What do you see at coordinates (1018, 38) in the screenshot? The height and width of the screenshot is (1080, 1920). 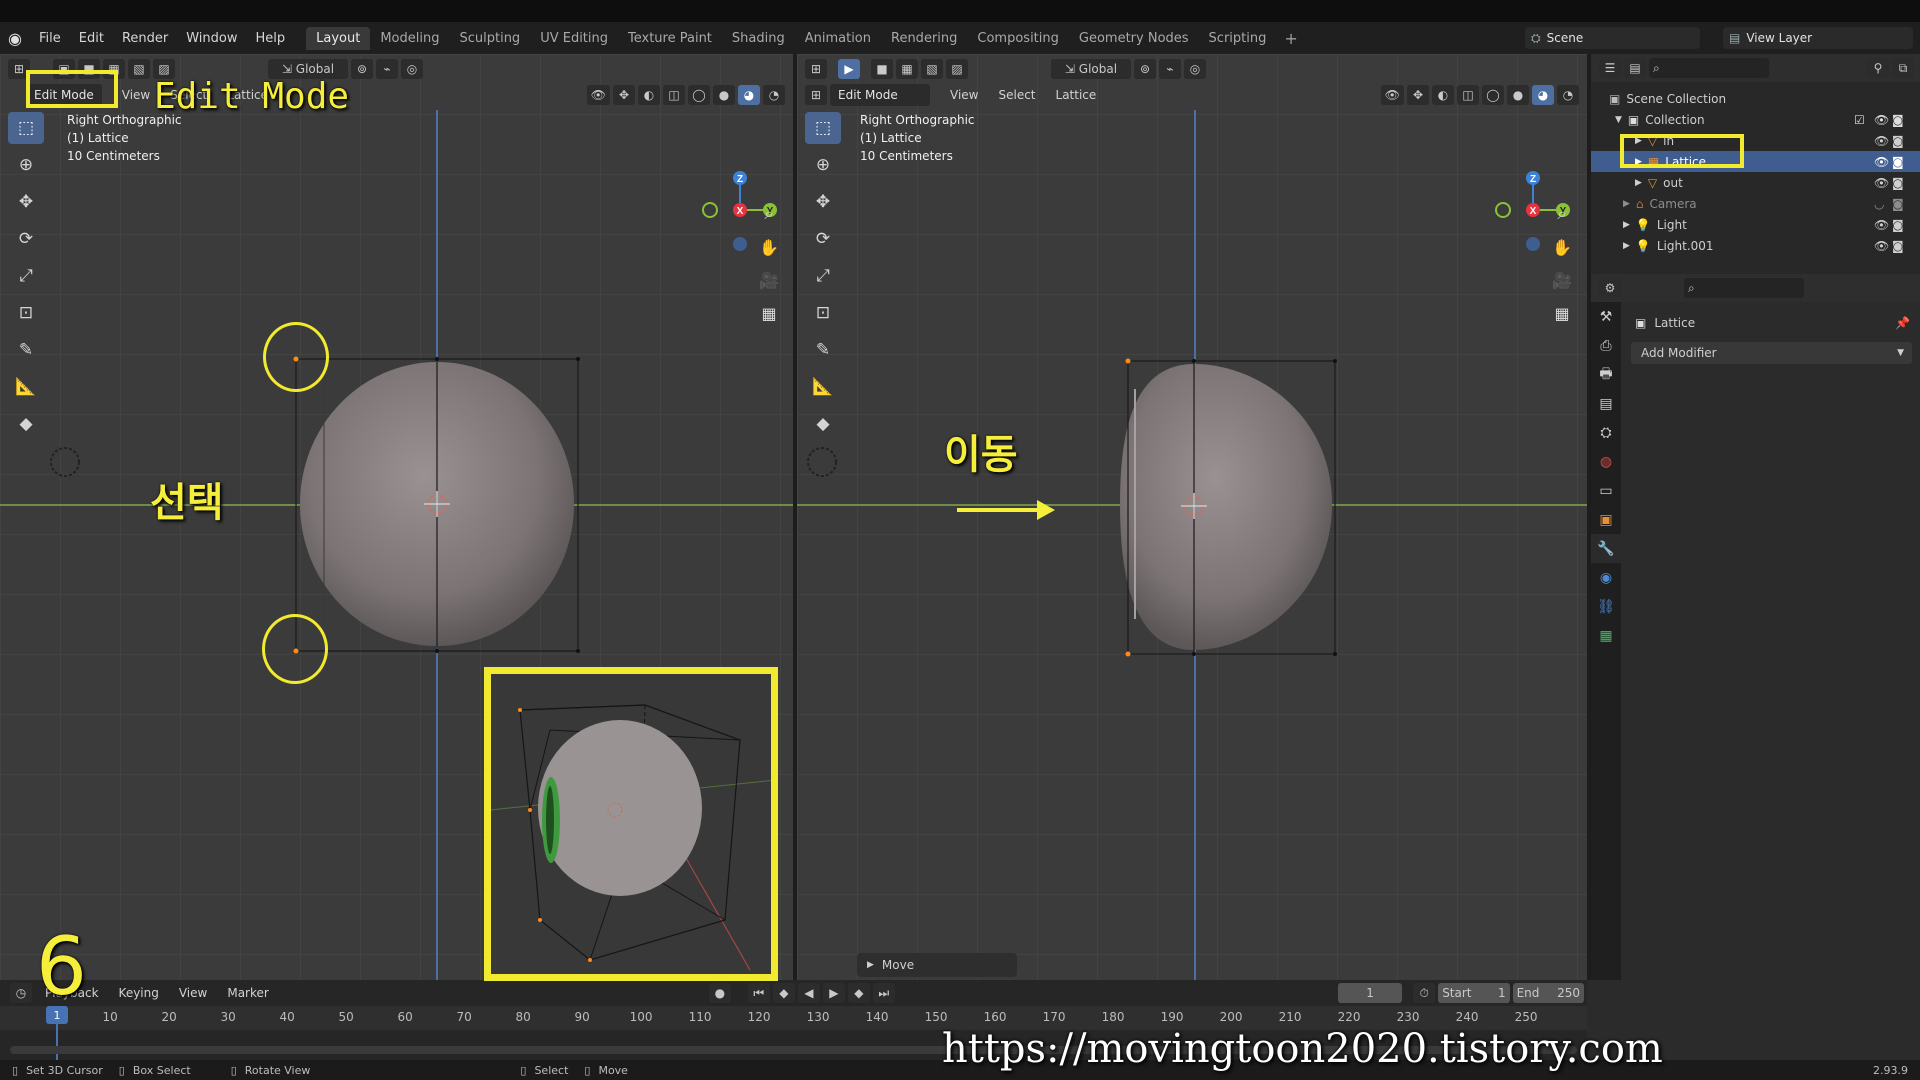 I see `tab-compositing: Compositing` at bounding box center [1018, 38].